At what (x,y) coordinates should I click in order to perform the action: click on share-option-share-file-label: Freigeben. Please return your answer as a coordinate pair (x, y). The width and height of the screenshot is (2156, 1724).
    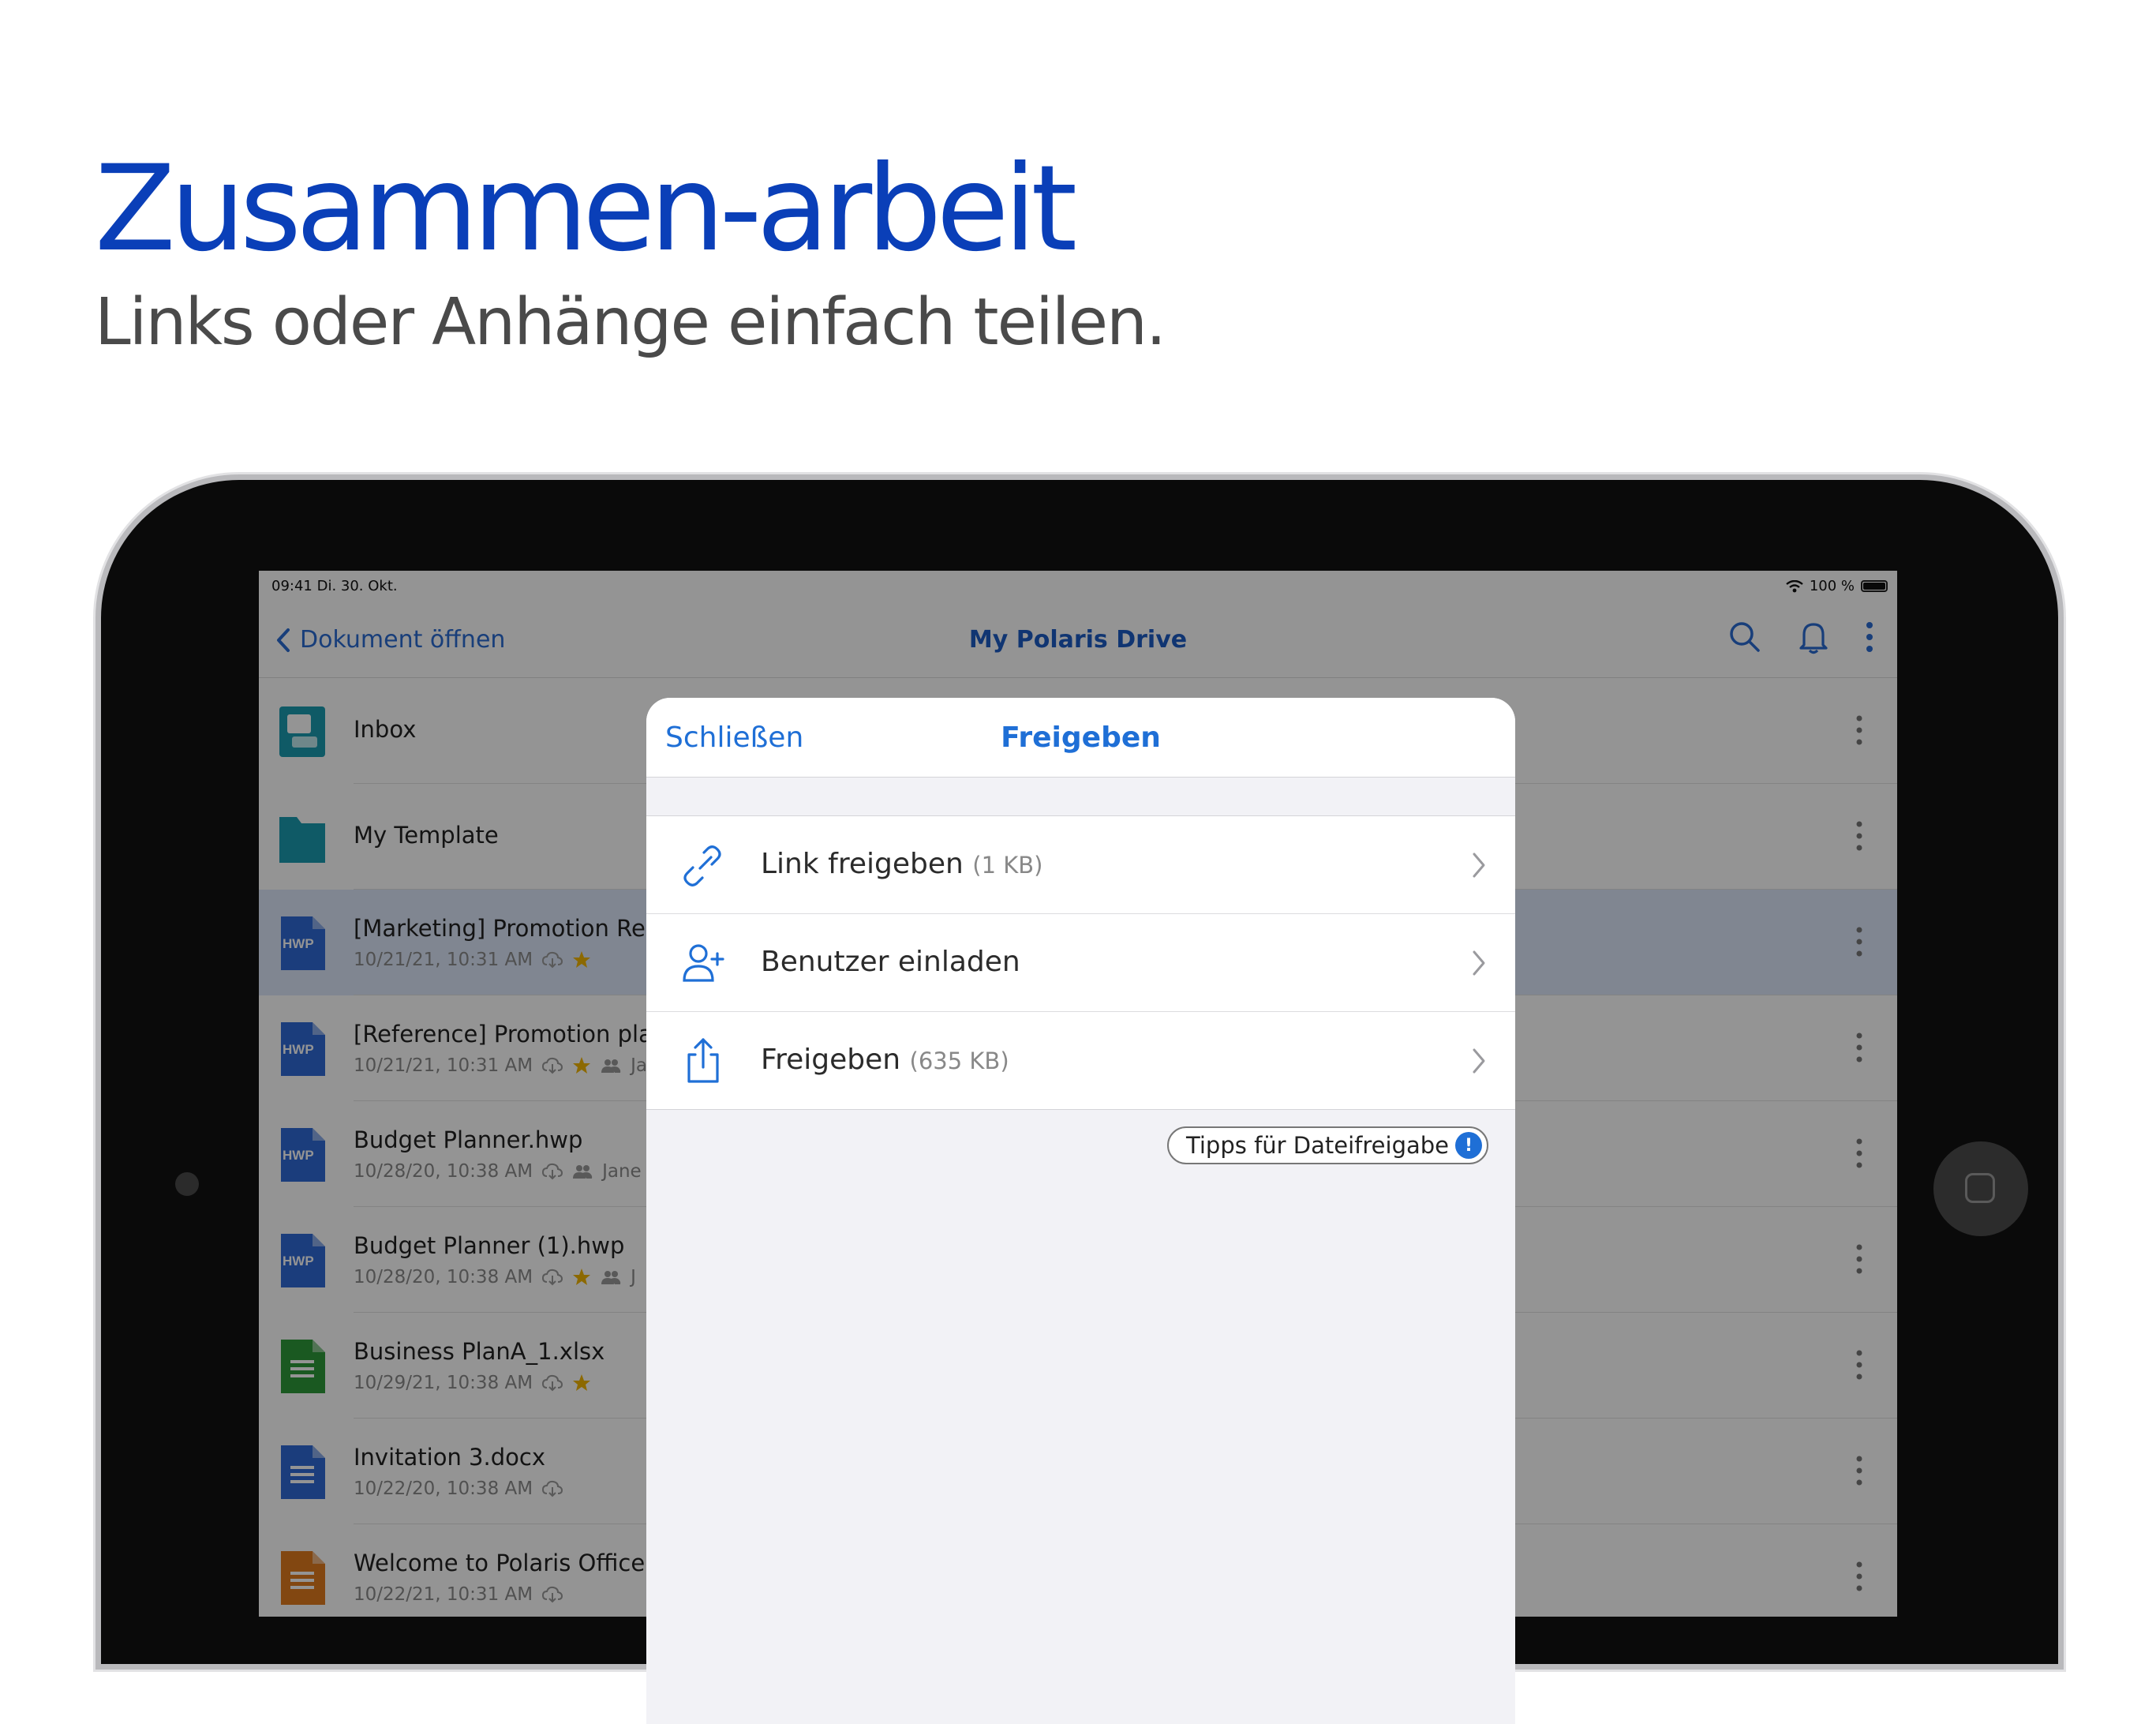
    Looking at the image, I should click on (831, 1060).